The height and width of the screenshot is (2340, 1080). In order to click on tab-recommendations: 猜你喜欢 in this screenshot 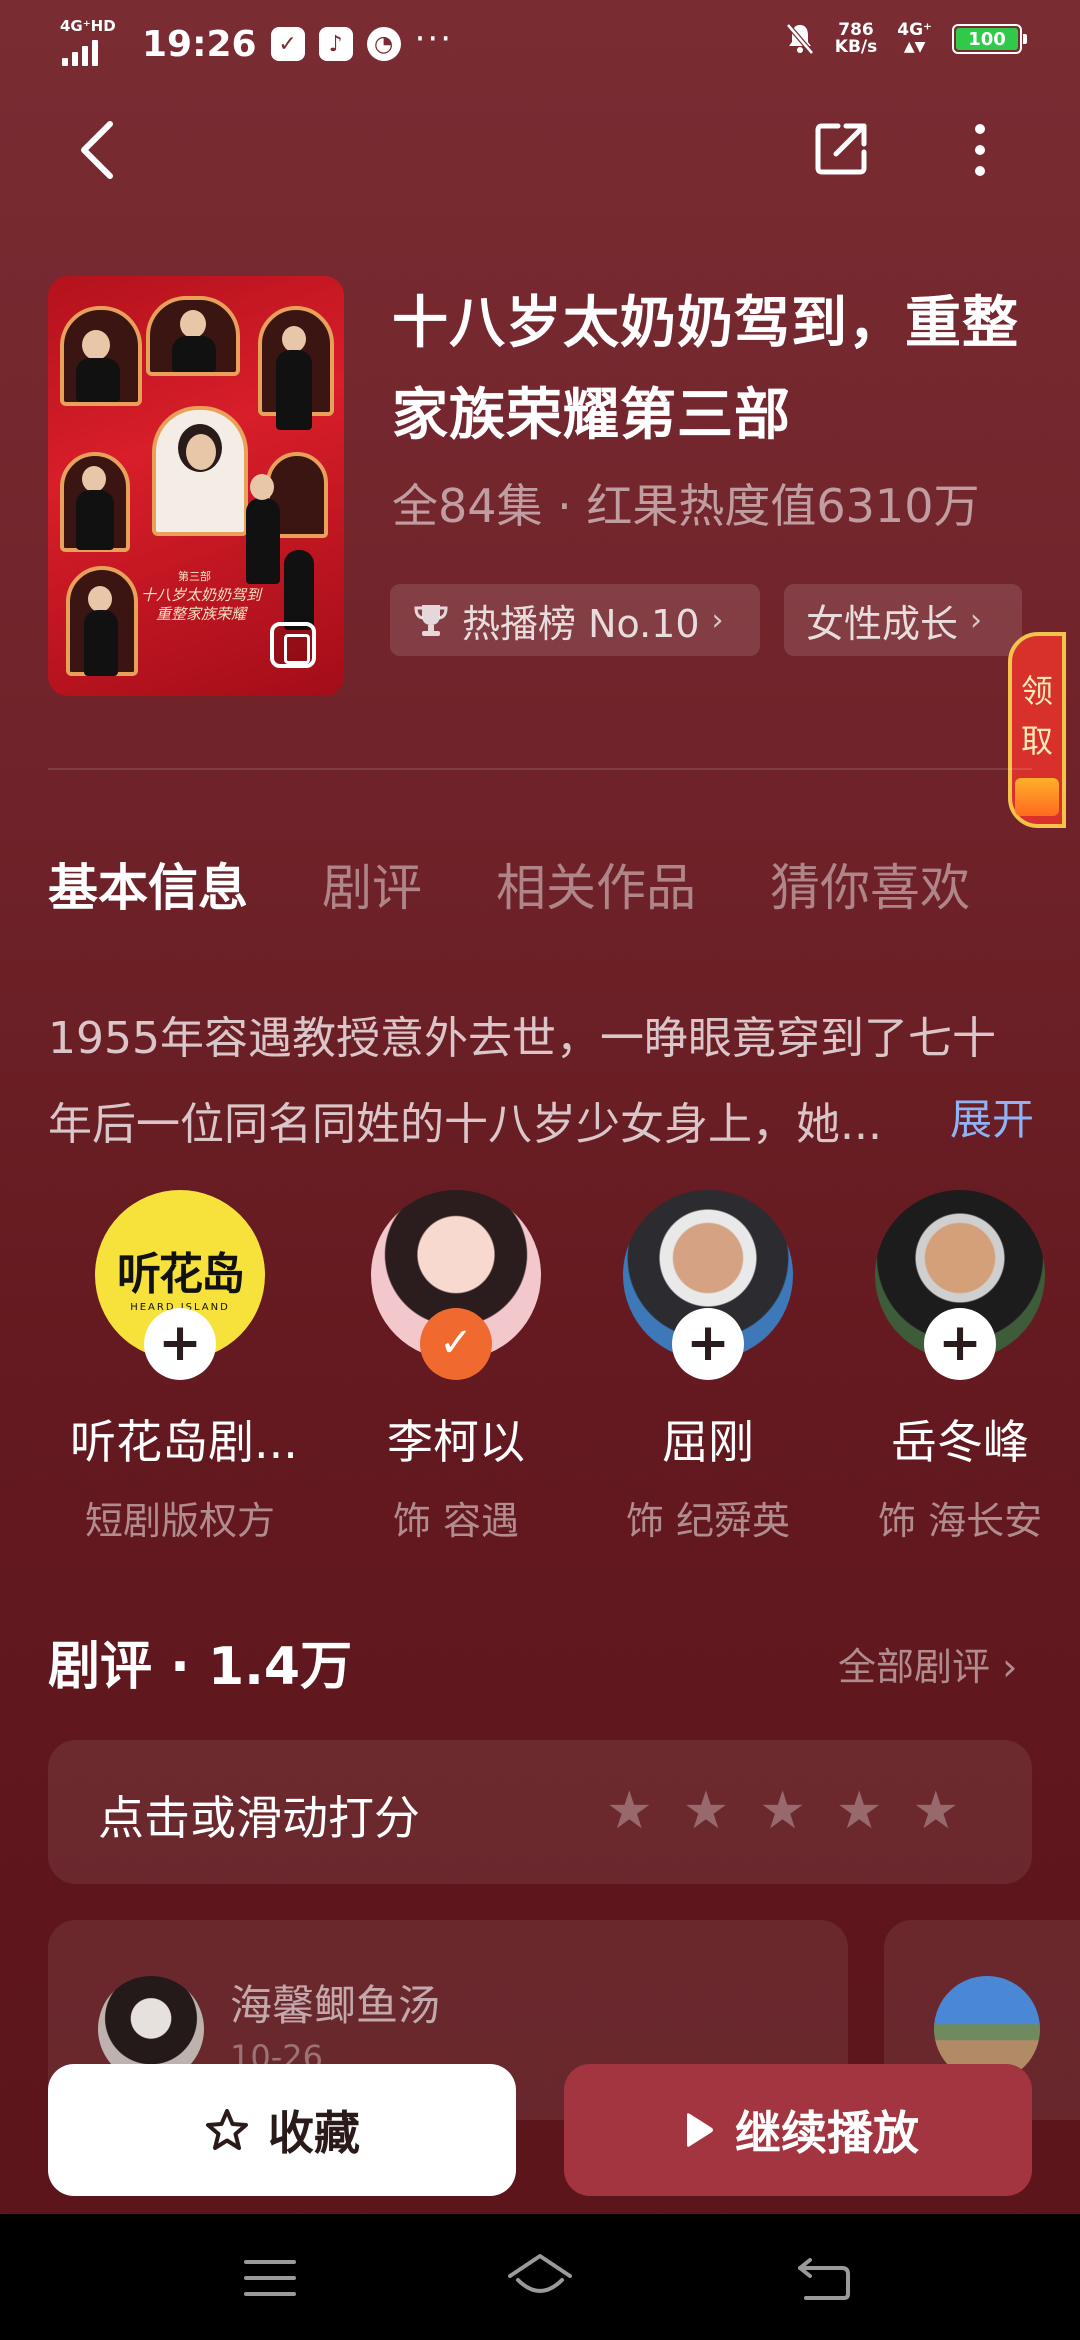, I will do `click(870, 884)`.